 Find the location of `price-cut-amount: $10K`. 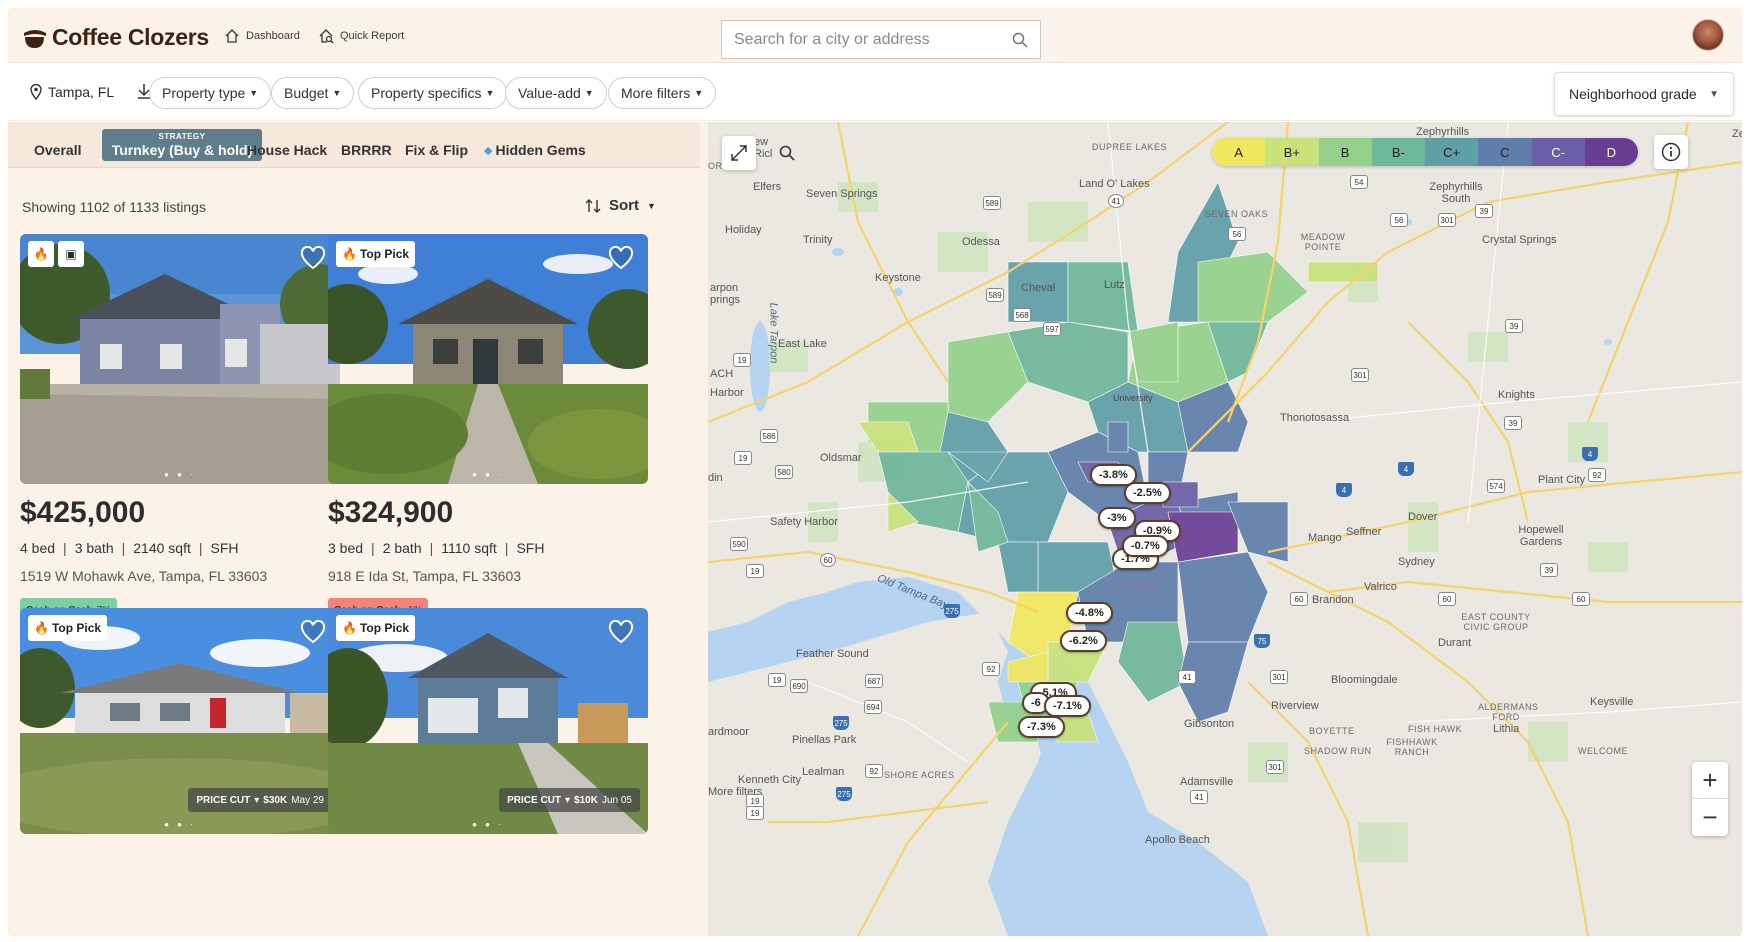

price-cut-amount: $10K is located at coordinates (586, 800).